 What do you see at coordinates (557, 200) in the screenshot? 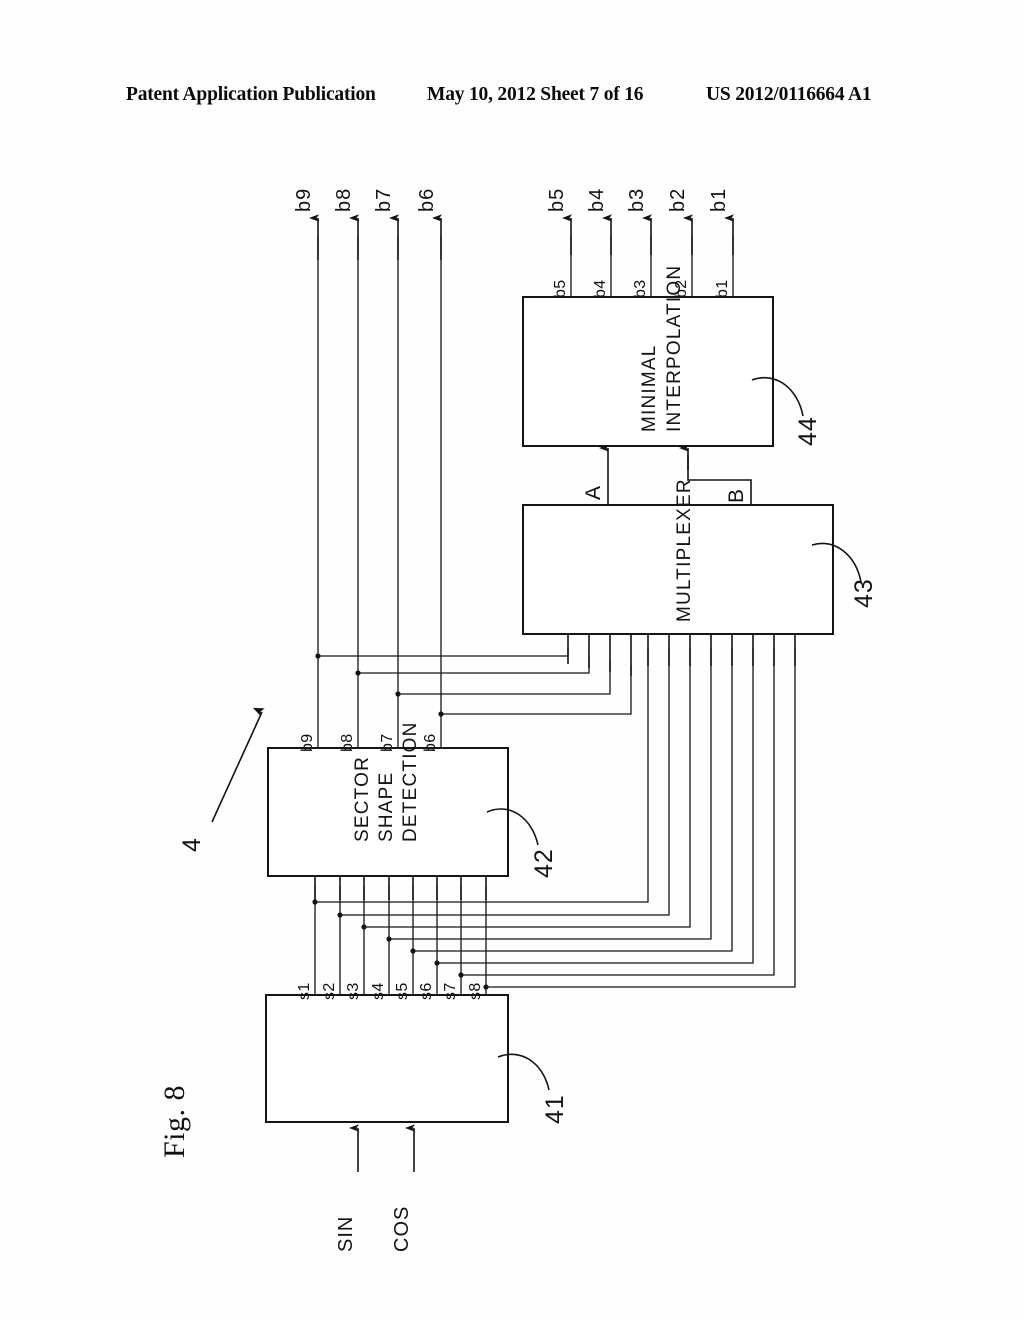
I see `label-b5-top: b5` at bounding box center [557, 200].